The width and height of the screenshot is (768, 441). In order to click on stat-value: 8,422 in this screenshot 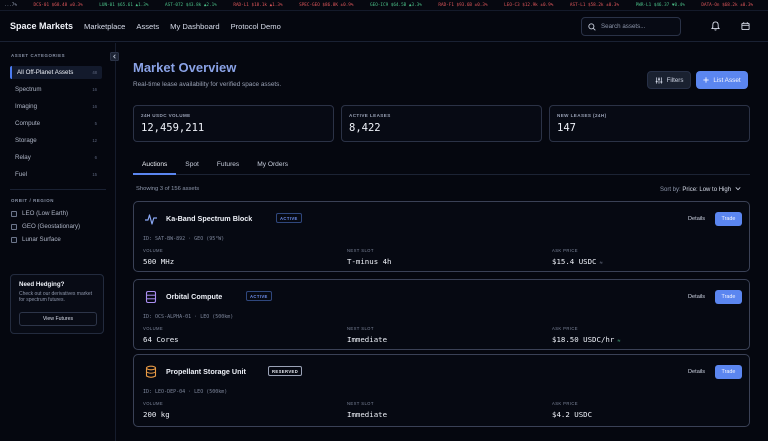, I will do `click(365, 128)`.